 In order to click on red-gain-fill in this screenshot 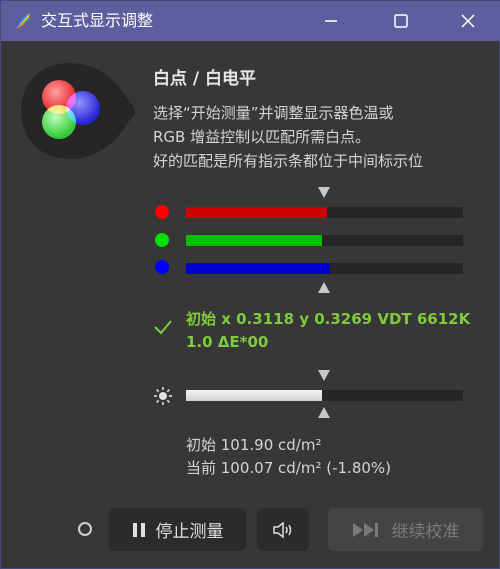, I will do `click(256, 212)`.